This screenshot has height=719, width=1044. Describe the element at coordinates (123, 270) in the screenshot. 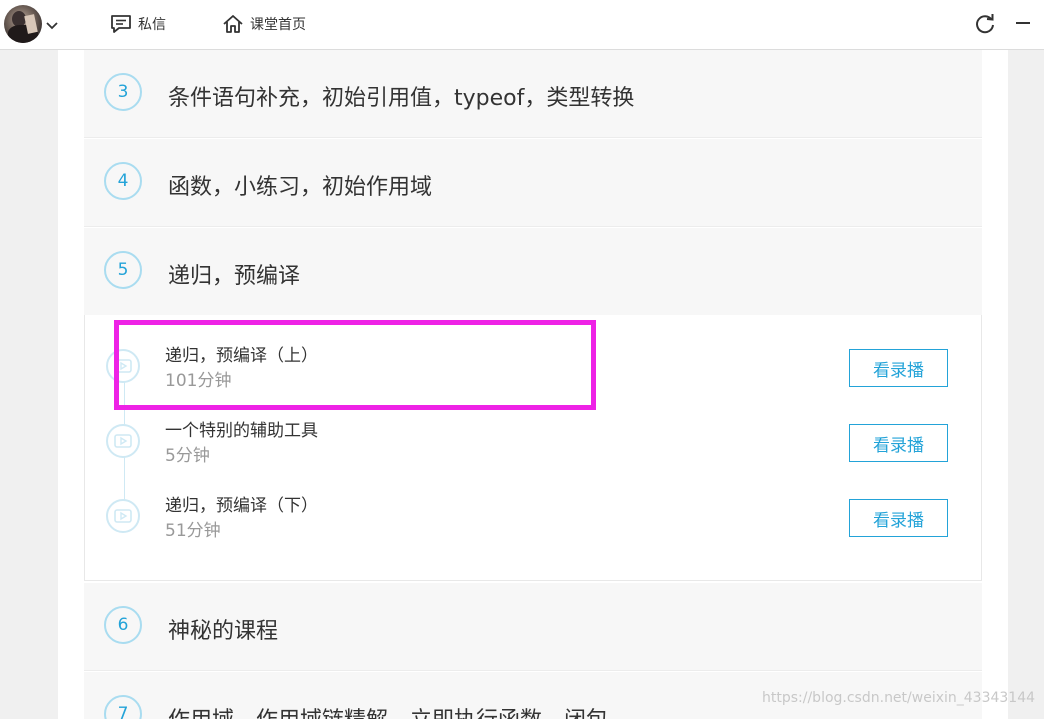

I see `chapter-number: 5` at that location.